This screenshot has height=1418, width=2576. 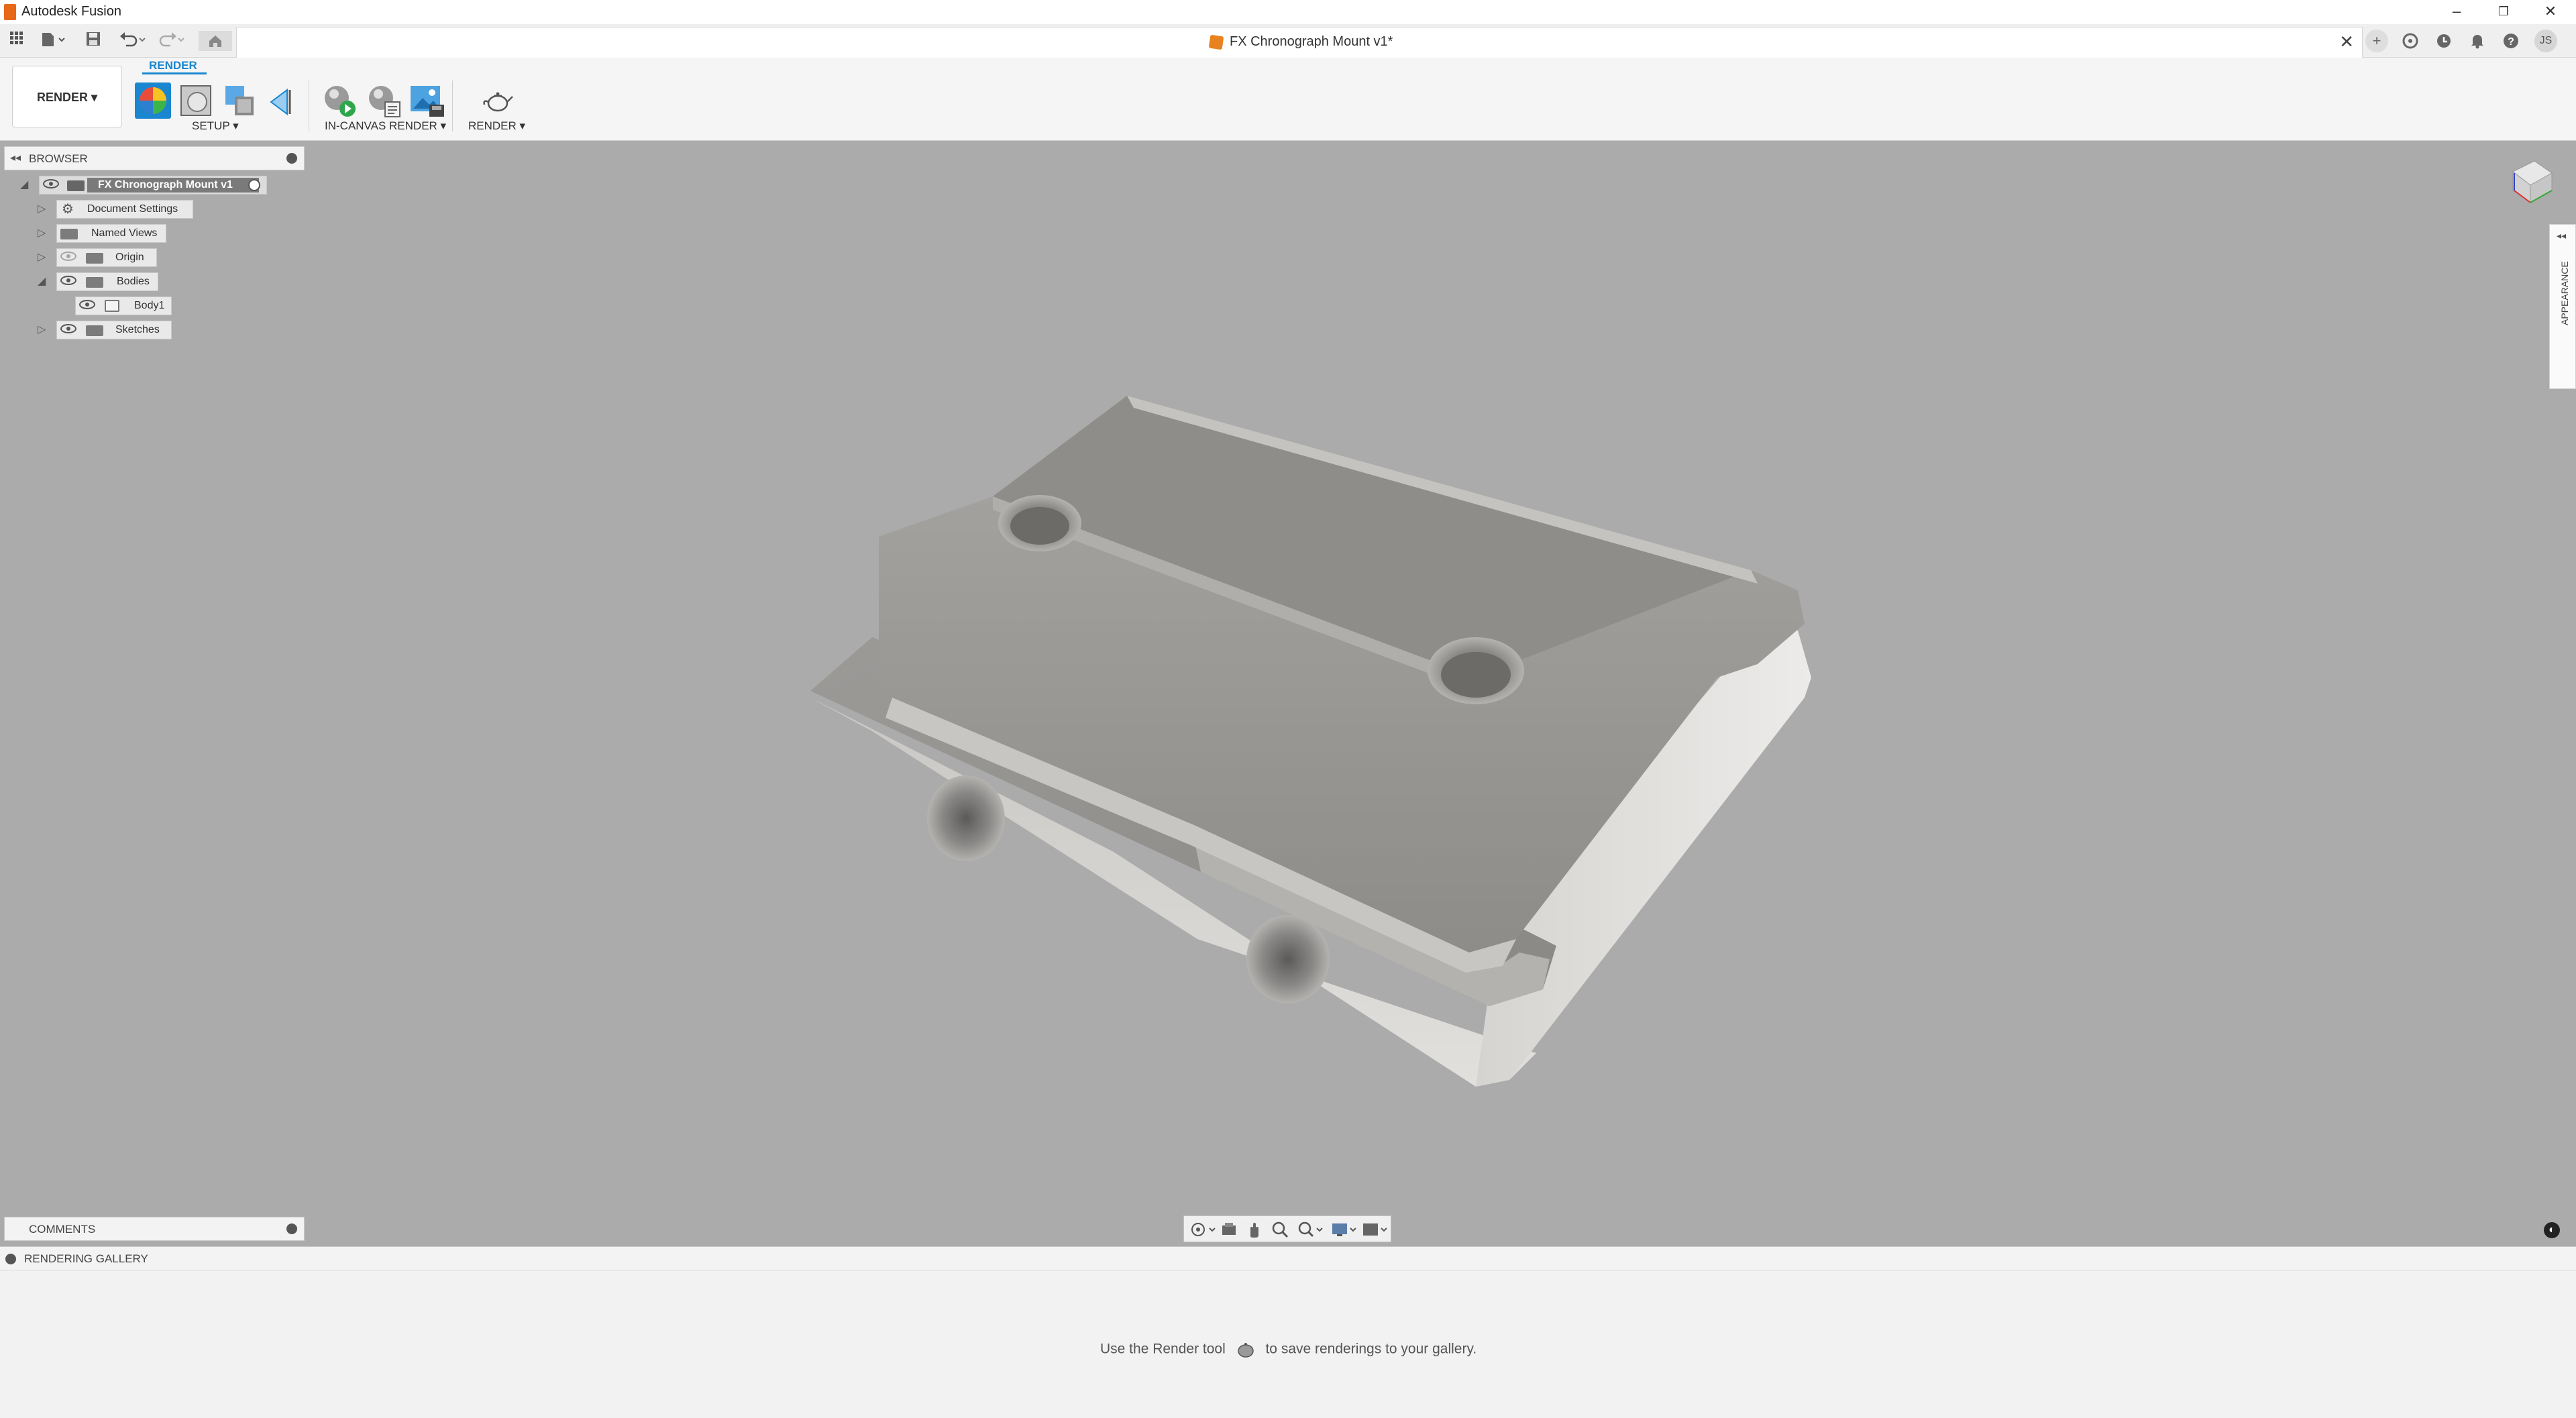 I want to click on minimize-button: –, so click(x=2456, y=12).